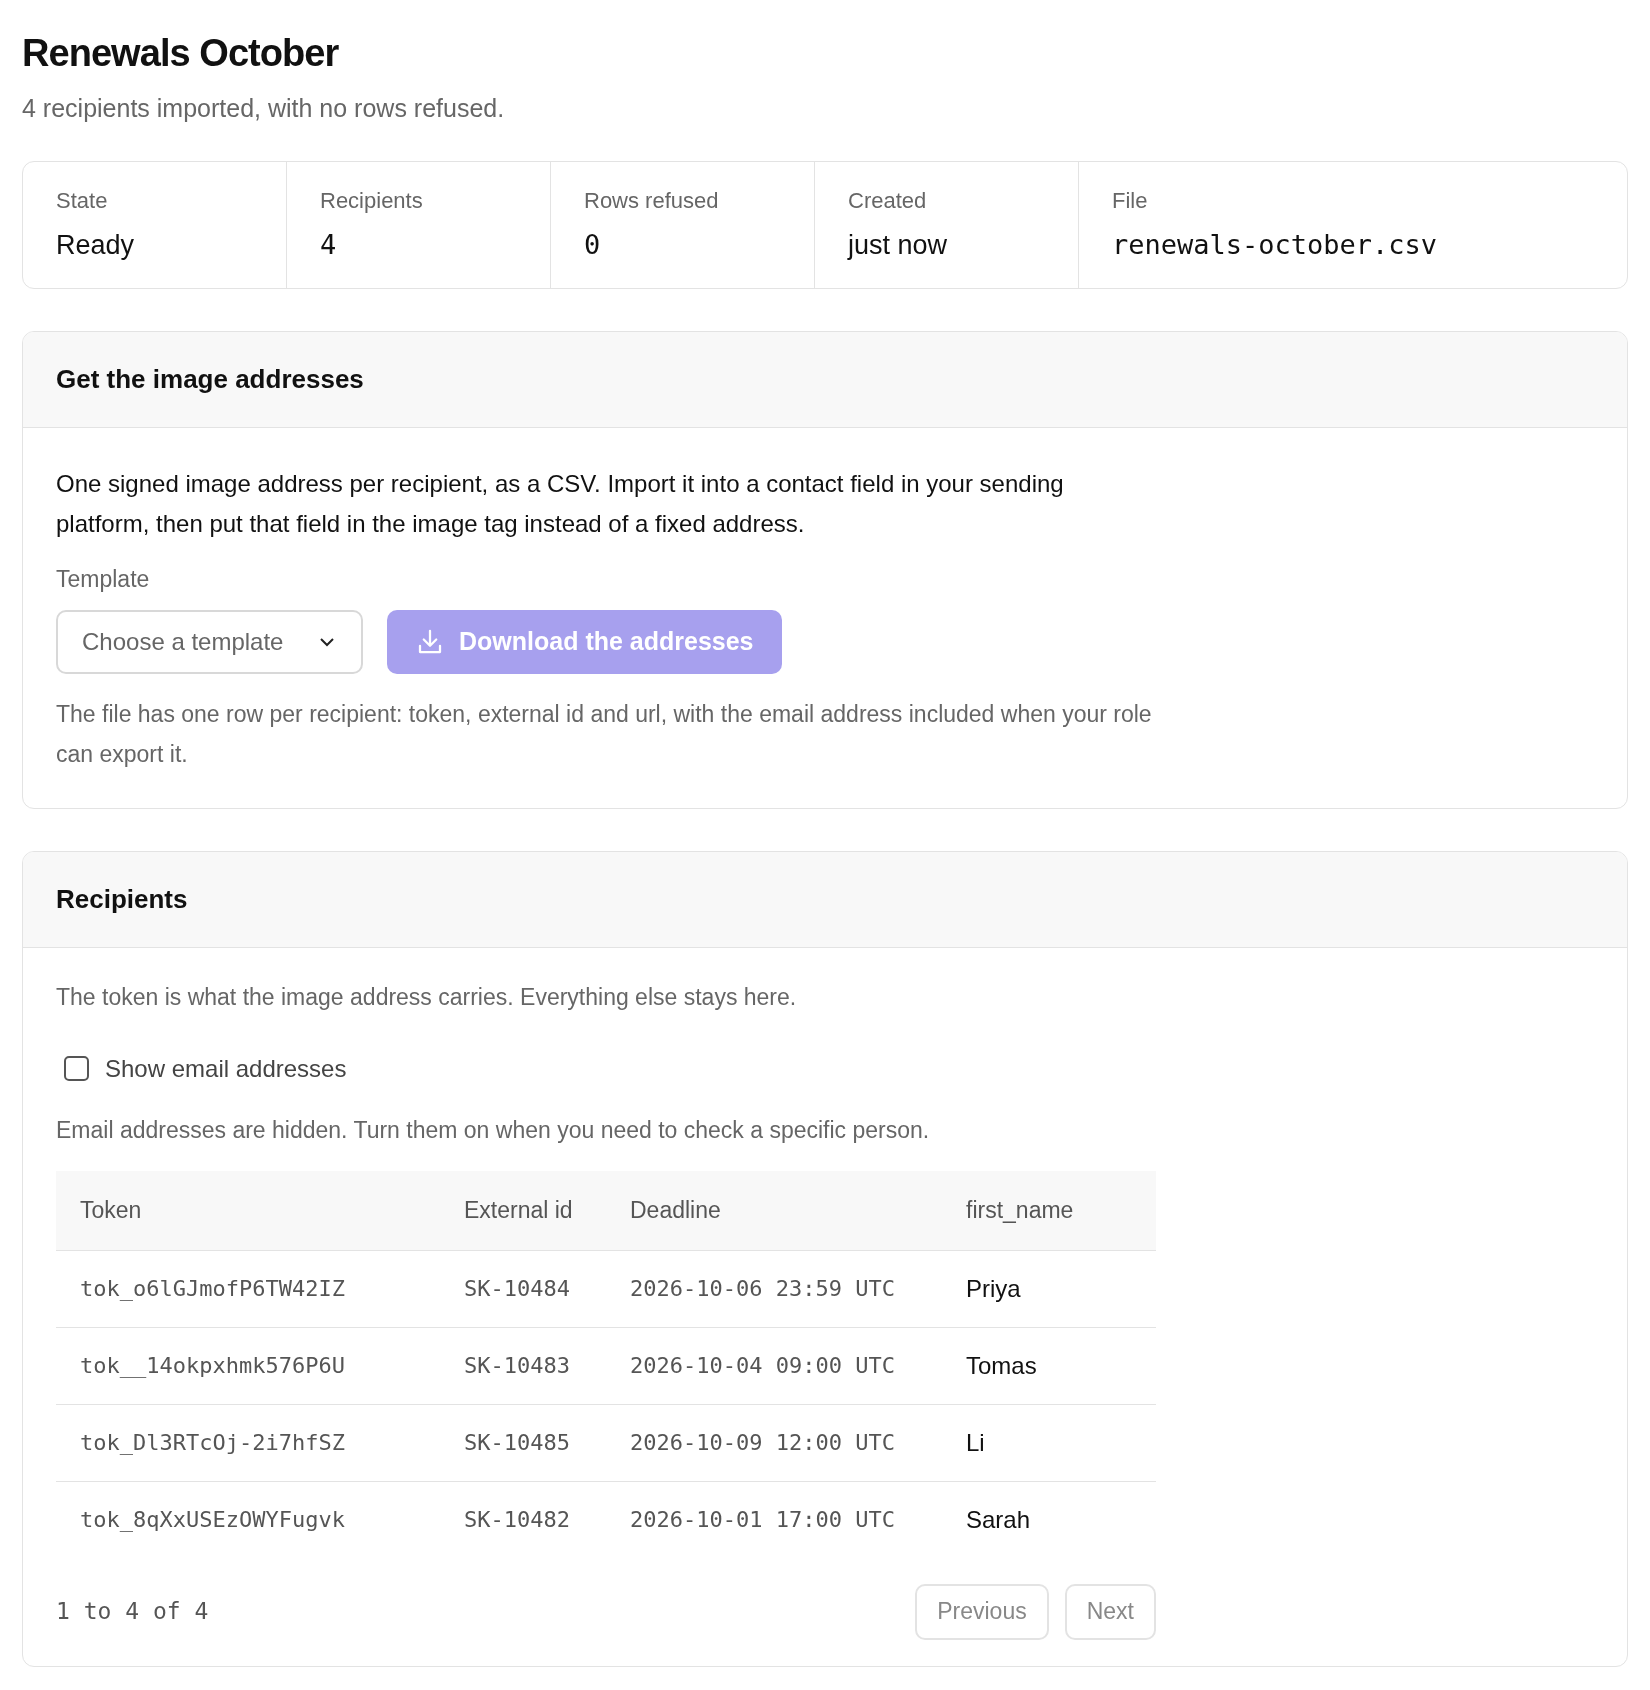 This screenshot has height=1690, width=1650. What do you see at coordinates (898, 245) in the screenshot?
I see `stat-value: just now` at bounding box center [898, 245].